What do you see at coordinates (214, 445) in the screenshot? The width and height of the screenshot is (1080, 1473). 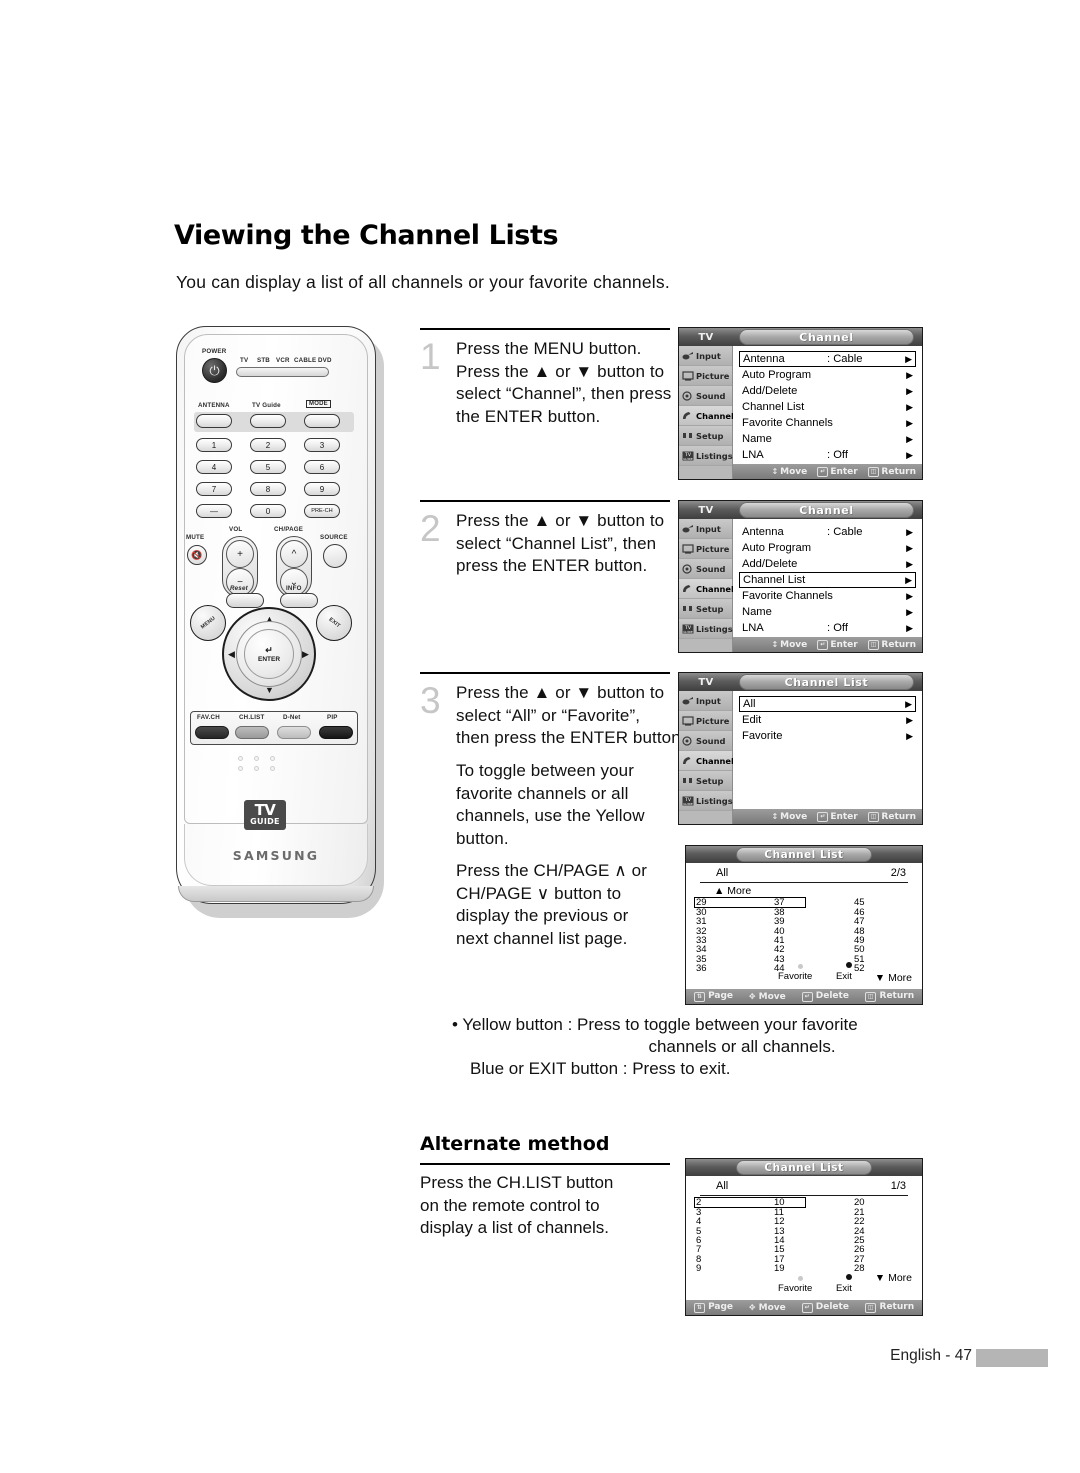 I see `key-1: 1` at bounding box center [214, 445].